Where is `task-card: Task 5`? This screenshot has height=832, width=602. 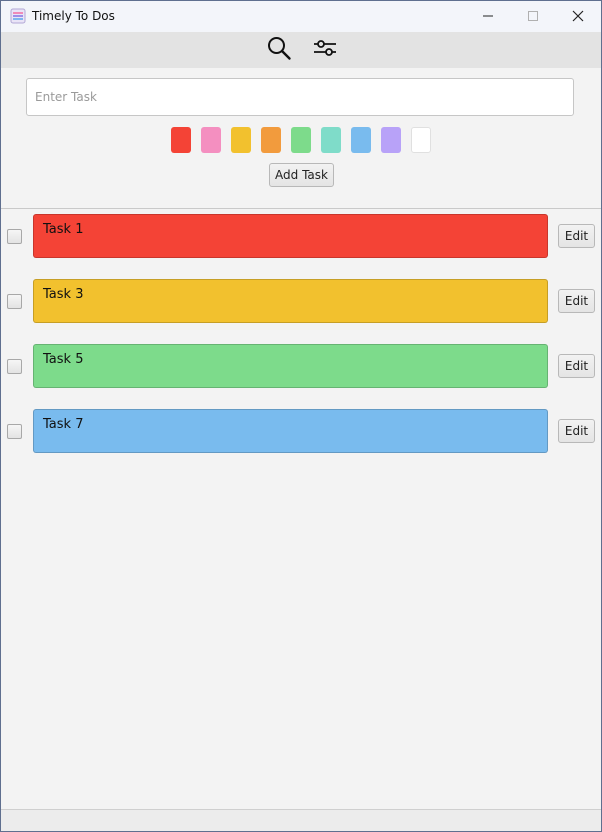
task-card: Task 5 is located at coordinates (290, 366).